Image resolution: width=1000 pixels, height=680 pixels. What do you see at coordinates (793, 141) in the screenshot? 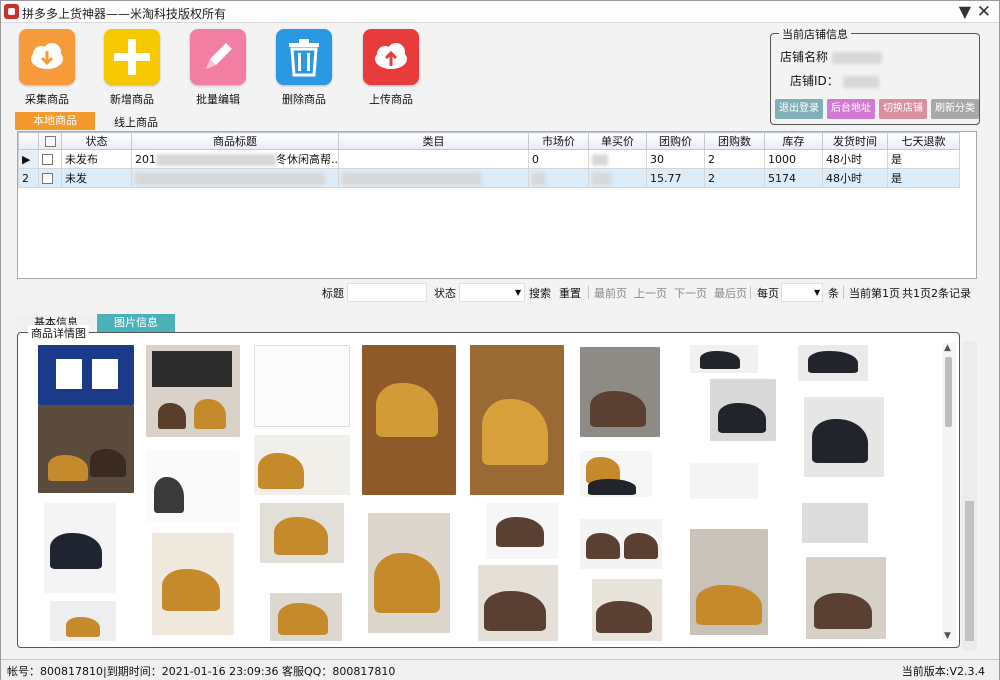
I see `col-stock: 库存` at bounding box center [793, 141].